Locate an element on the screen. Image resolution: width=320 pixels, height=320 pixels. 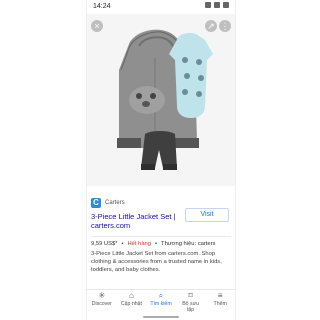
result-source: Carters is located at coordinates (115, 203).